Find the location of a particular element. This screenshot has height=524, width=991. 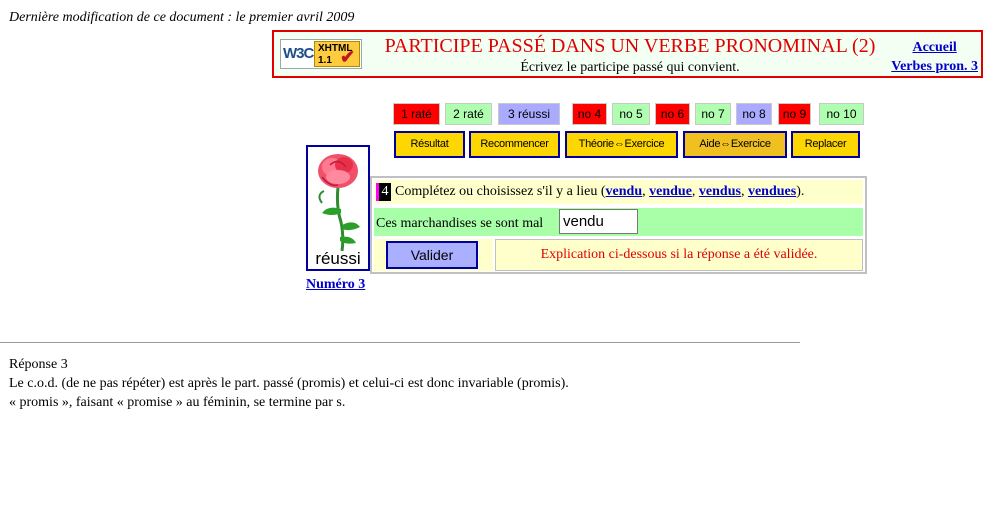

theorie-button: Théorie⇔Exercice is located at coordinates (621, 144).